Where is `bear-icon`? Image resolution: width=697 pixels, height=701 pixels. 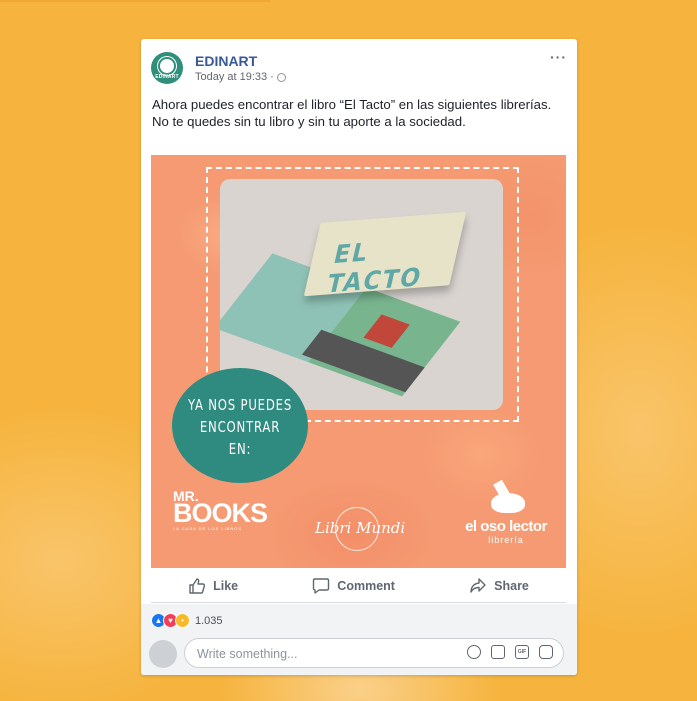 bear-icon is located at coordinates (506, 497).